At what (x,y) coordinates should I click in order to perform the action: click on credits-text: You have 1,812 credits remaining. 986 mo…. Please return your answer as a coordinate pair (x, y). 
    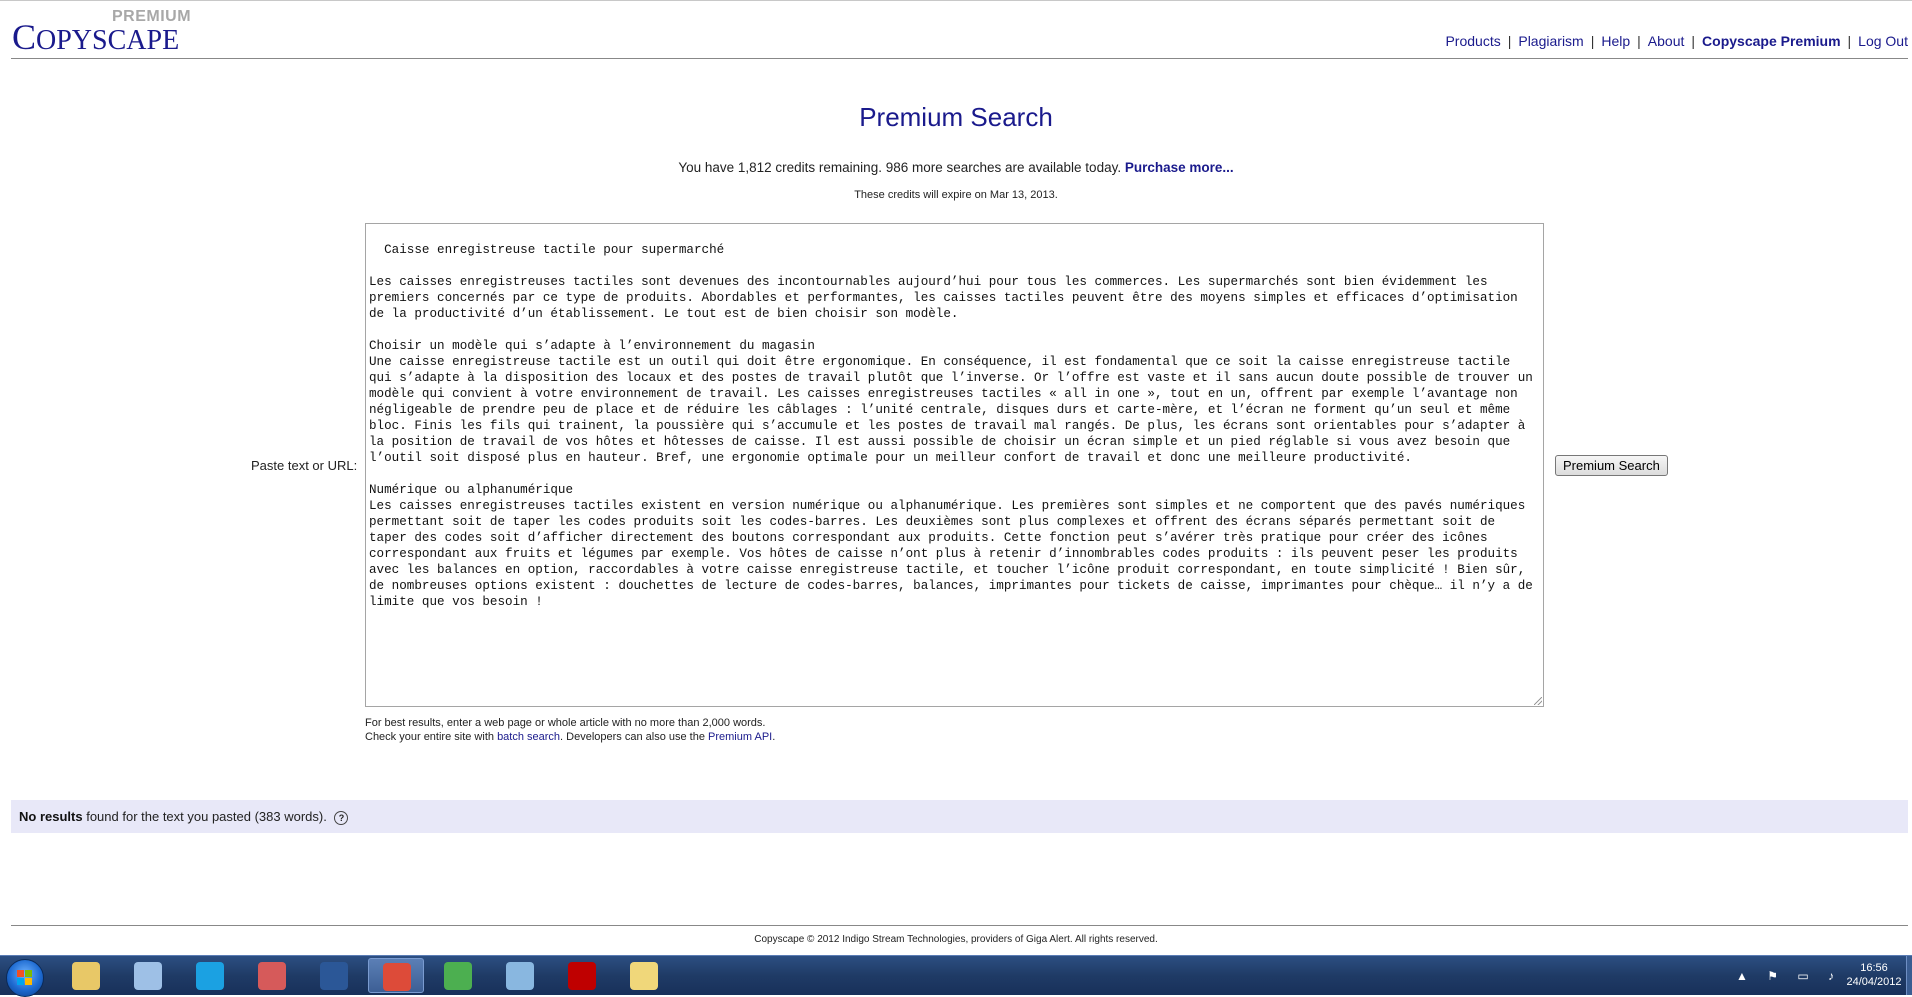
    Looking at the image, I should click on (900, 167).